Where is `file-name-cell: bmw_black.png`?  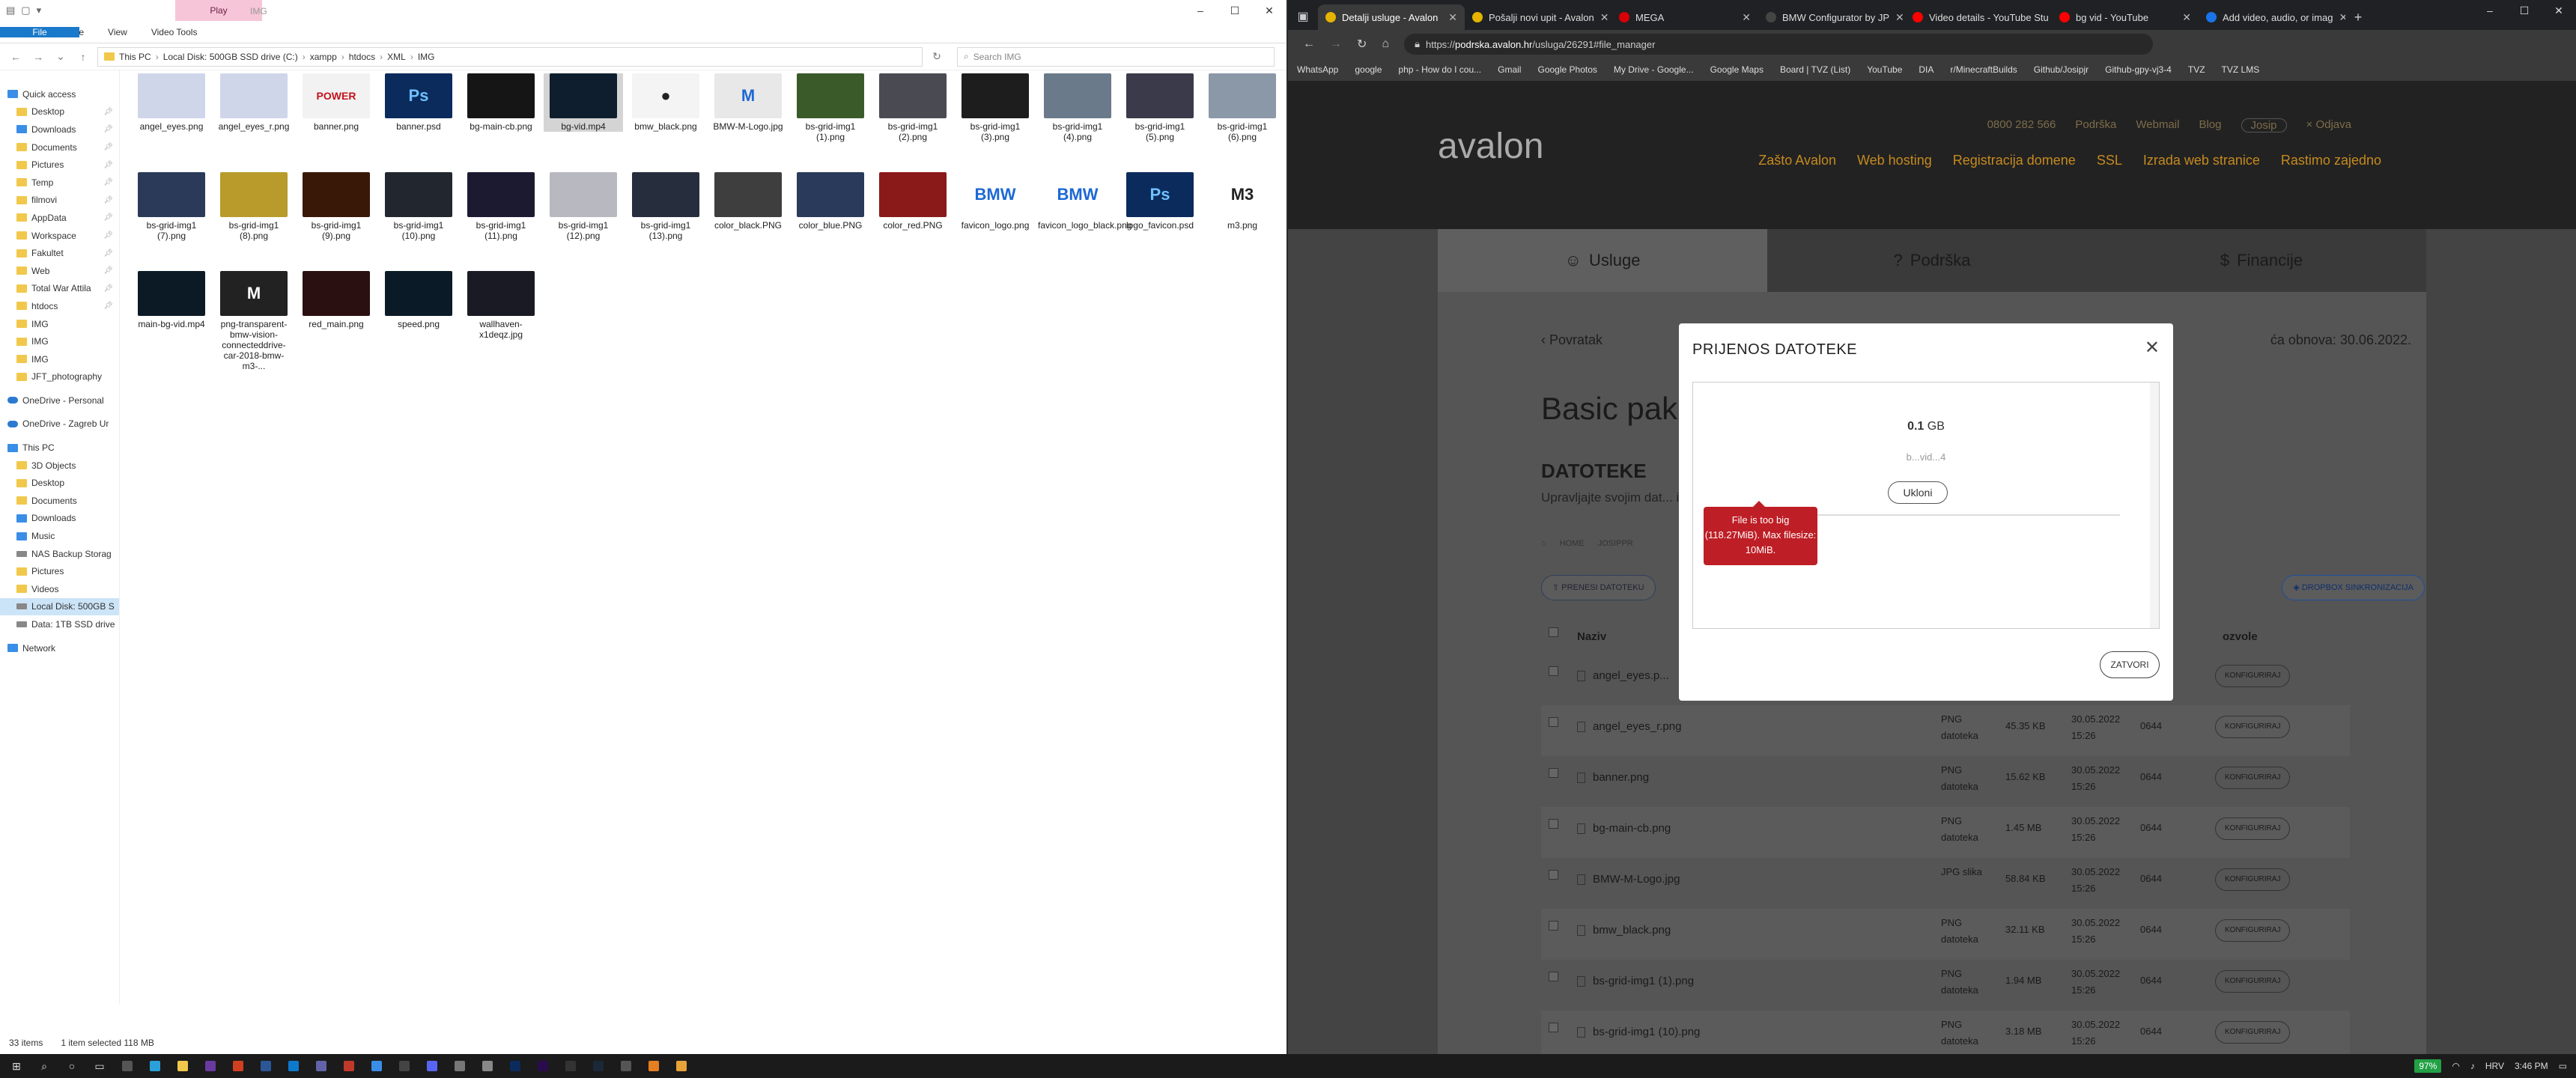
file-name-cell: bmw_black.png is located at coordinates (1624, 930).